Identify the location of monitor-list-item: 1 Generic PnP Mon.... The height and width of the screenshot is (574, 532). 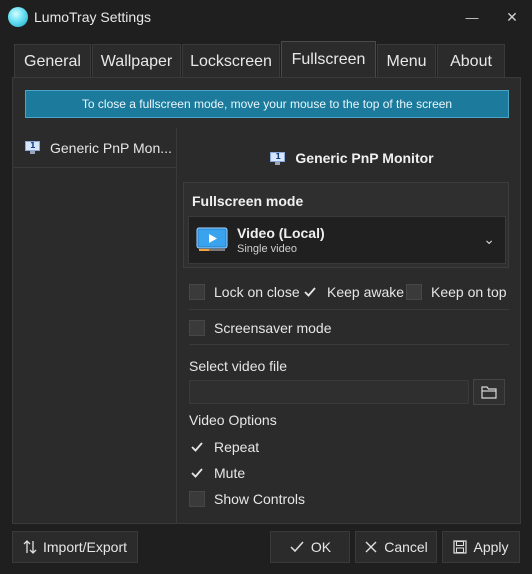
(95, 148).